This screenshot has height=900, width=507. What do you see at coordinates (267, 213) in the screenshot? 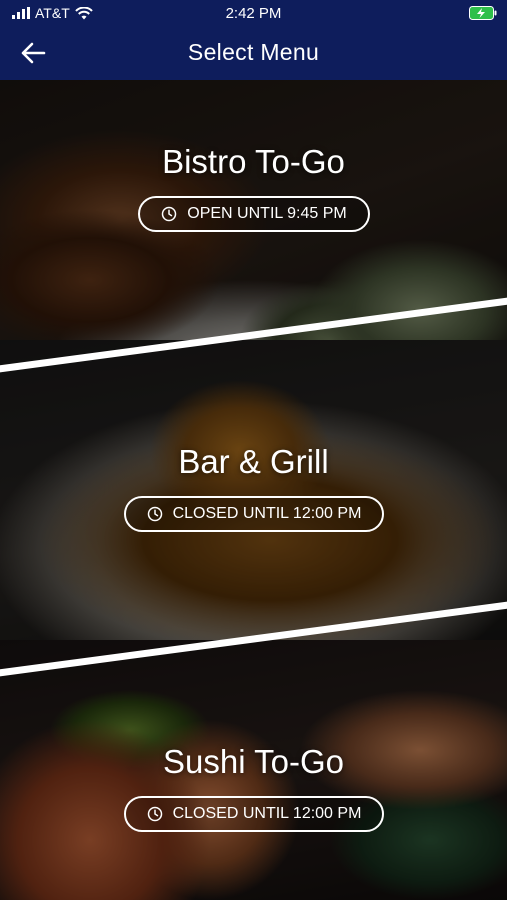
I see `menu-status-text: OPEN UNTIL 9:45 PM` at bounding box center [267, 213].